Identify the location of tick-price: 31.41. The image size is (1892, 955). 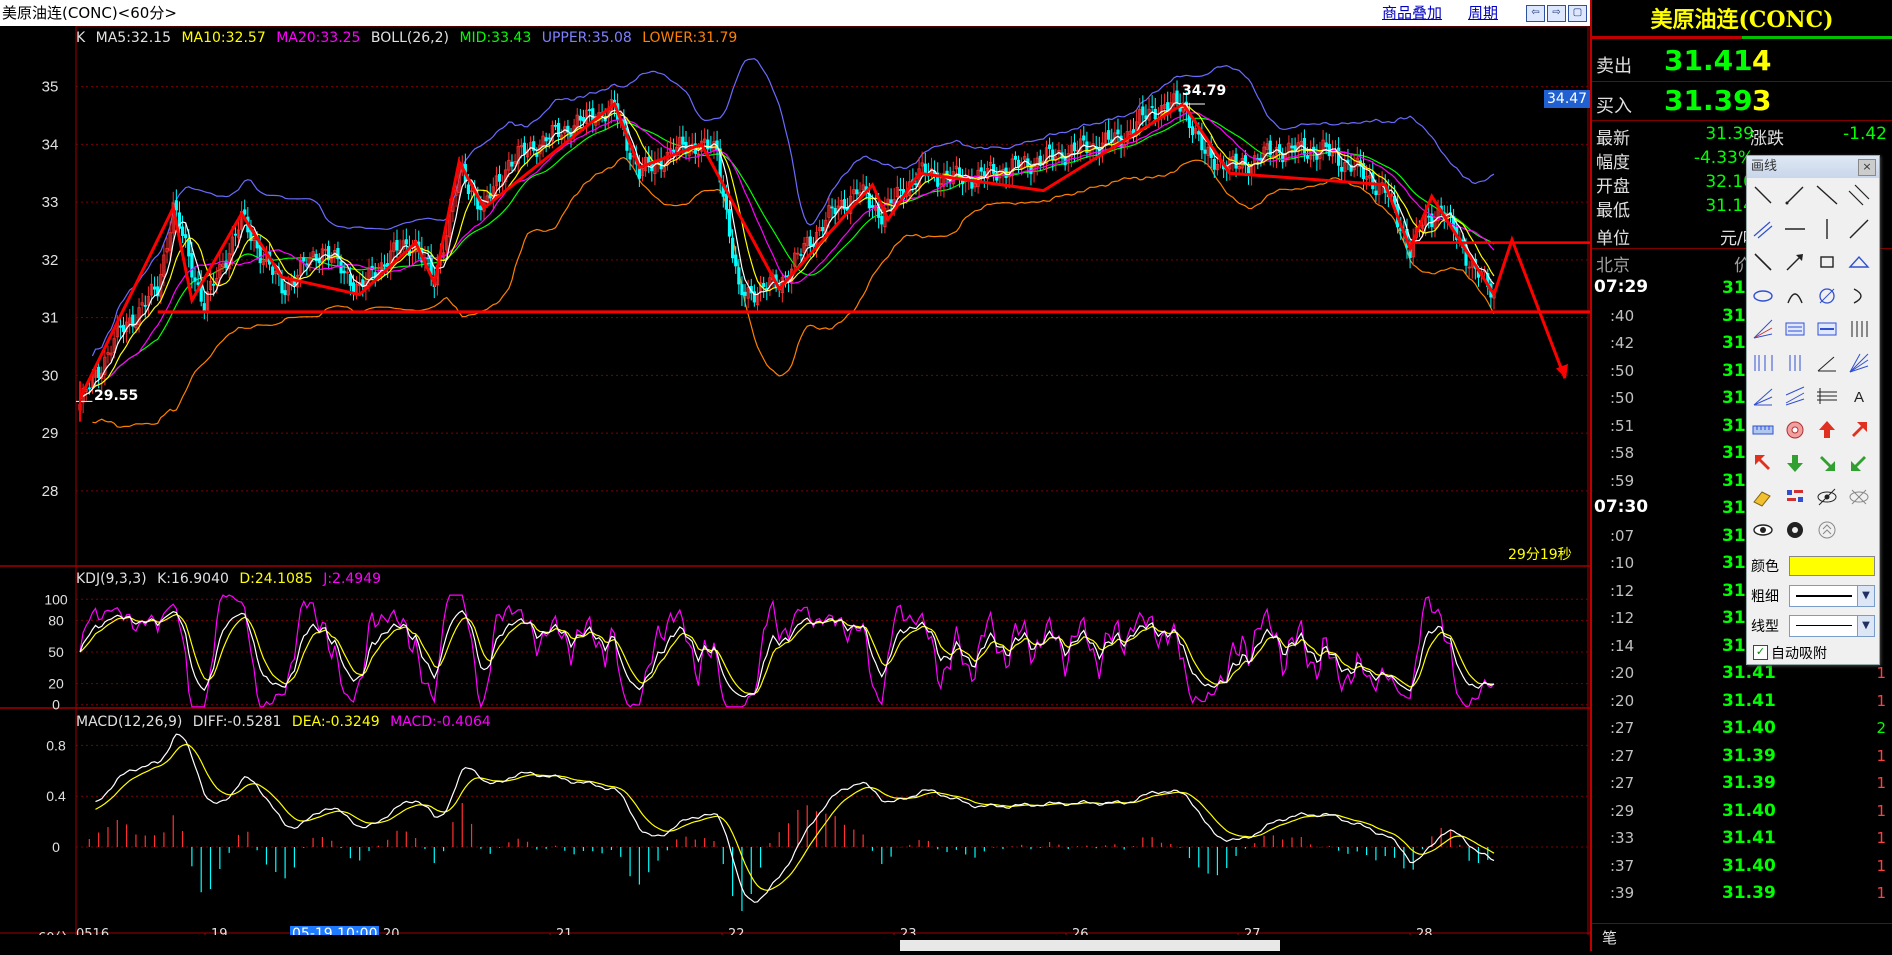
(1749, 673).